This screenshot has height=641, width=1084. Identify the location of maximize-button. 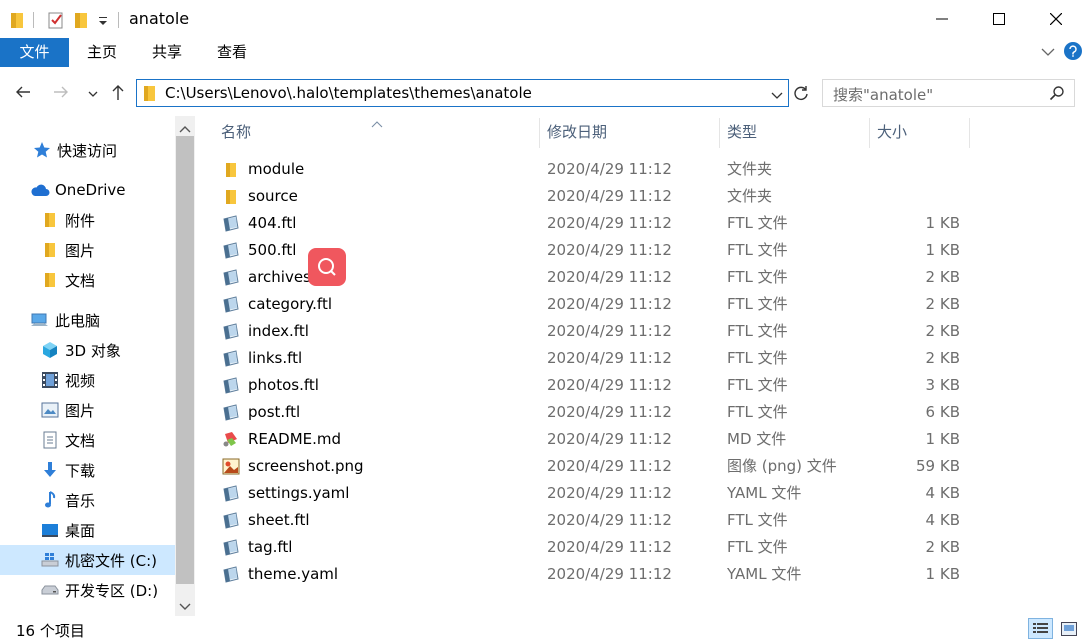
(999, 19).